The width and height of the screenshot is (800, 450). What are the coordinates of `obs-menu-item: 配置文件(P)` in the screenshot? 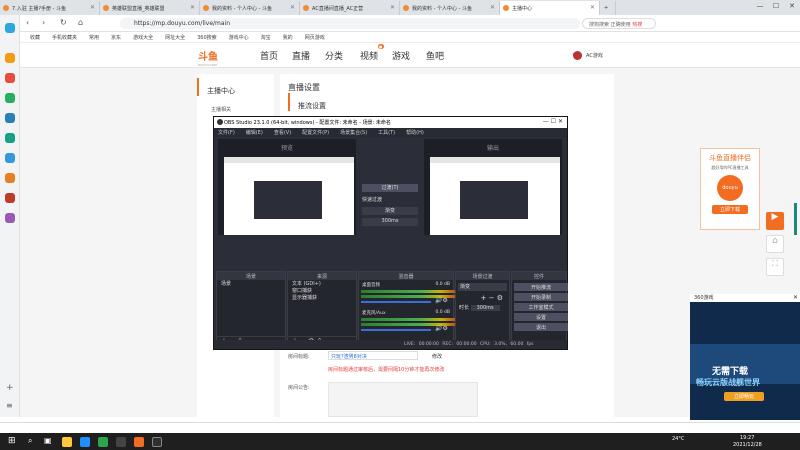 It's located at (315, 133).